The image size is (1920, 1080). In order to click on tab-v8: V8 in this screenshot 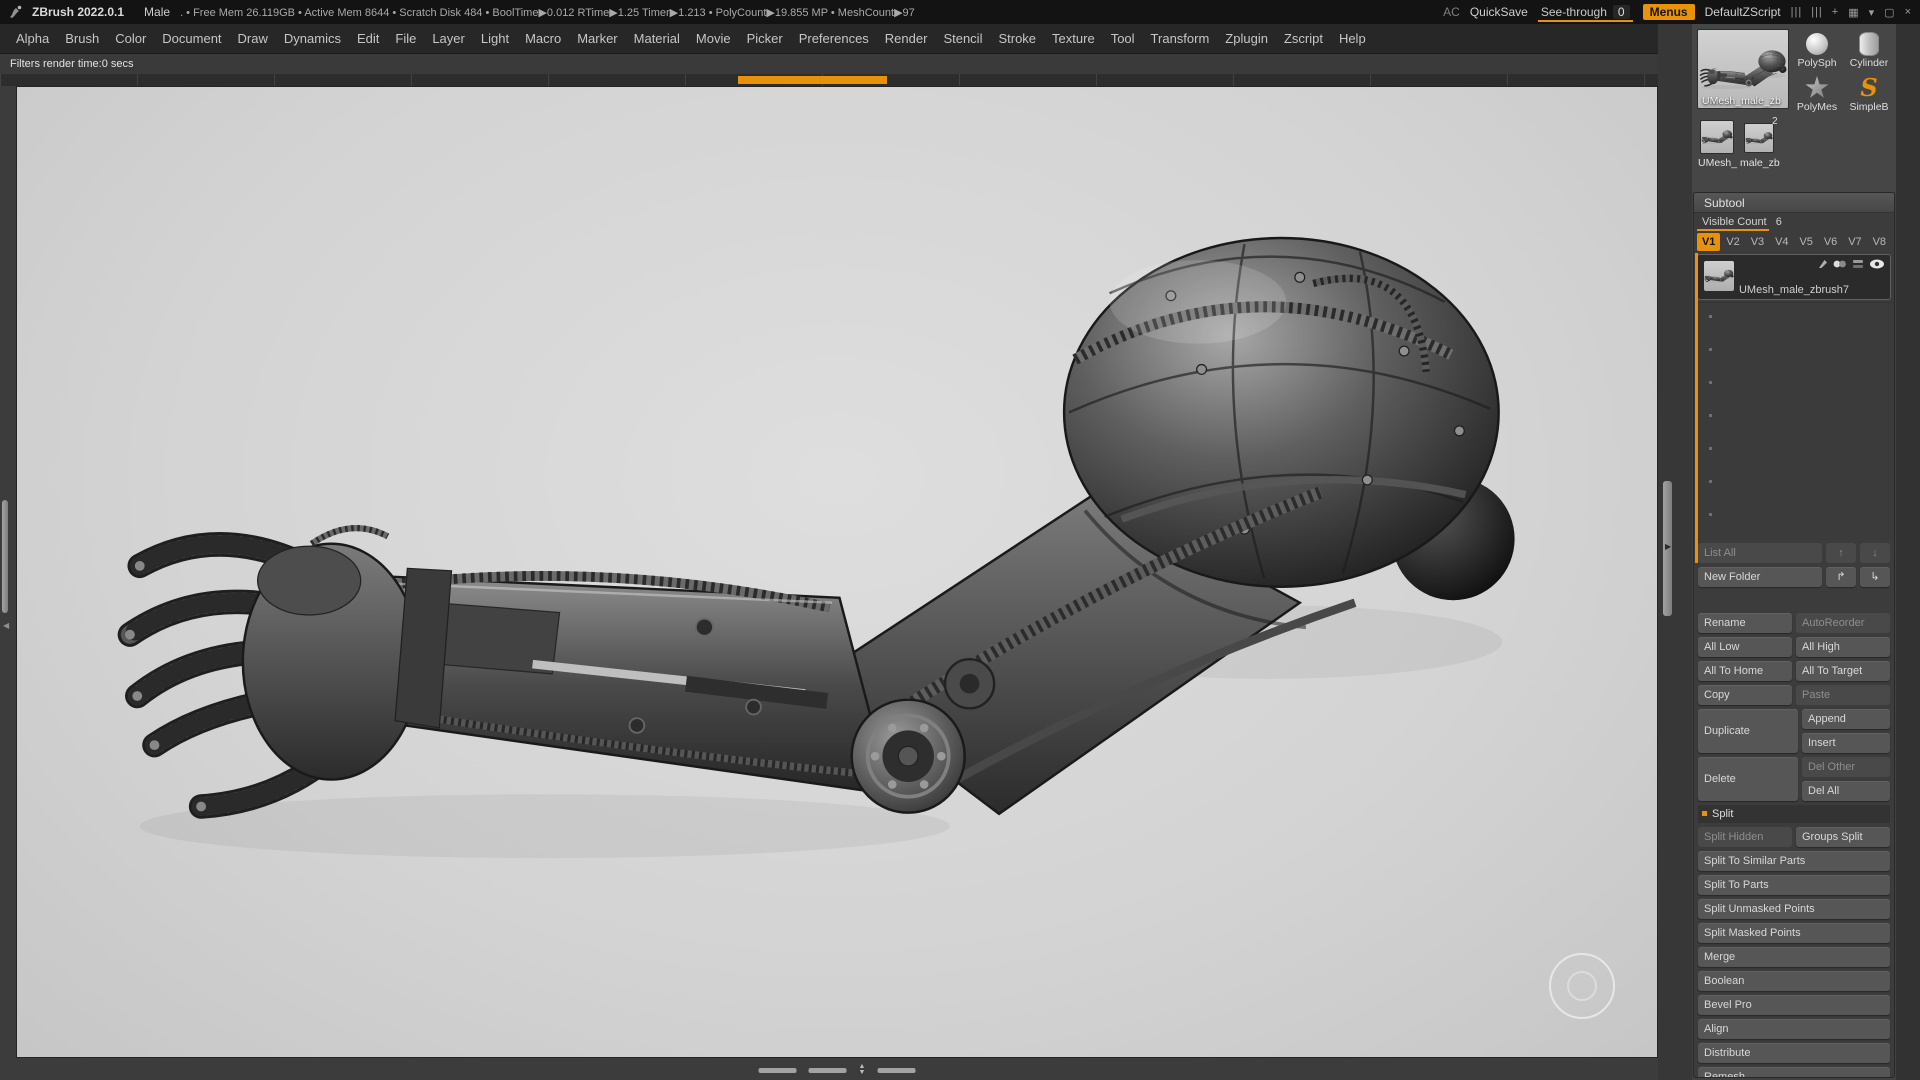, I will do `click(1879, 242)`.